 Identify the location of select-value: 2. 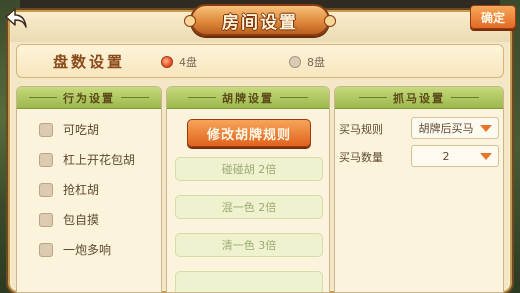
(446, 156).